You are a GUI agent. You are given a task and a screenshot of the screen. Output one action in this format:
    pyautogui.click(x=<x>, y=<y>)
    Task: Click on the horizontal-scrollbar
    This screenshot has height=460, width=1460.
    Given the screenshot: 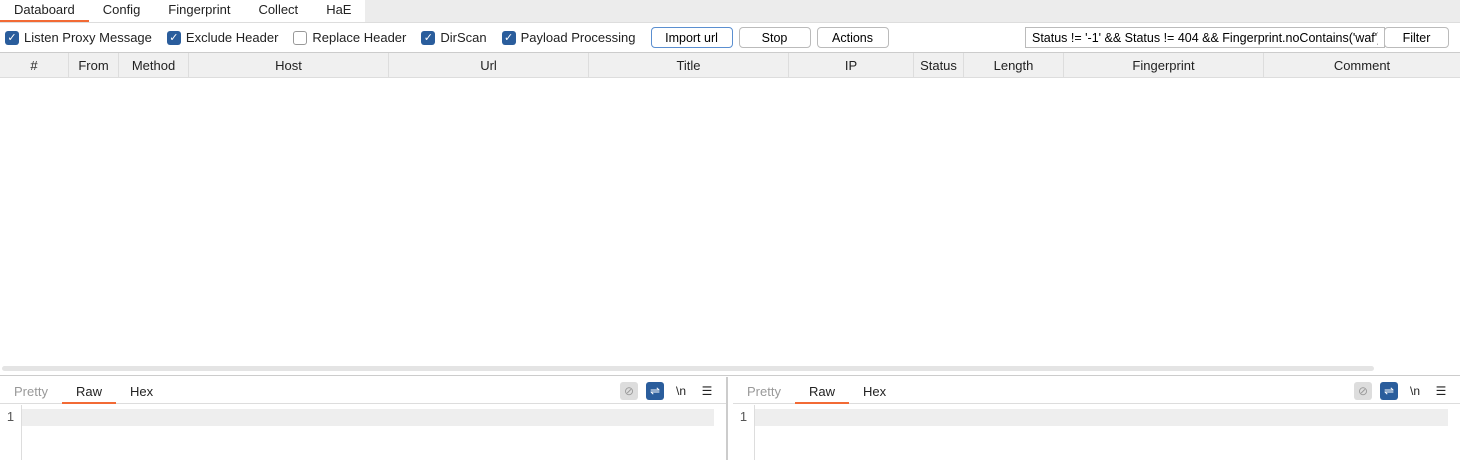 What is the action you would take?
    pyautogui.click(x=688, y=368)
    